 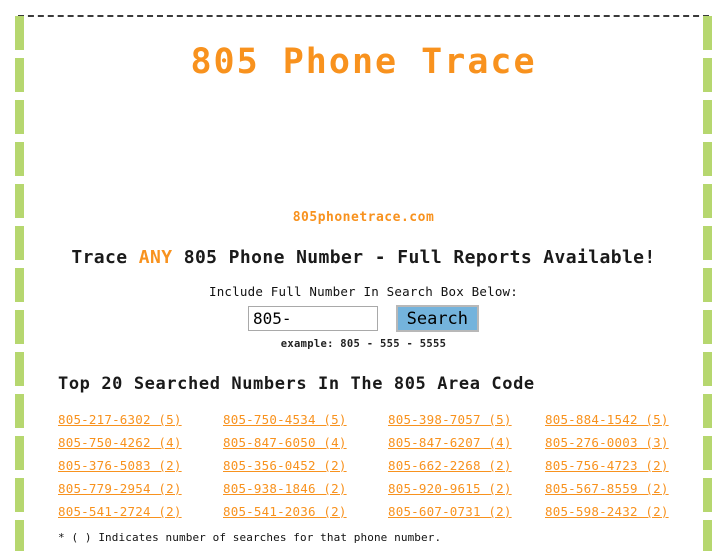 What do you see at coordinates (620, 419) in the screenshot?
I see `phone-number-link: 805-884-1542 (5)` at bounding box center [620, 419].